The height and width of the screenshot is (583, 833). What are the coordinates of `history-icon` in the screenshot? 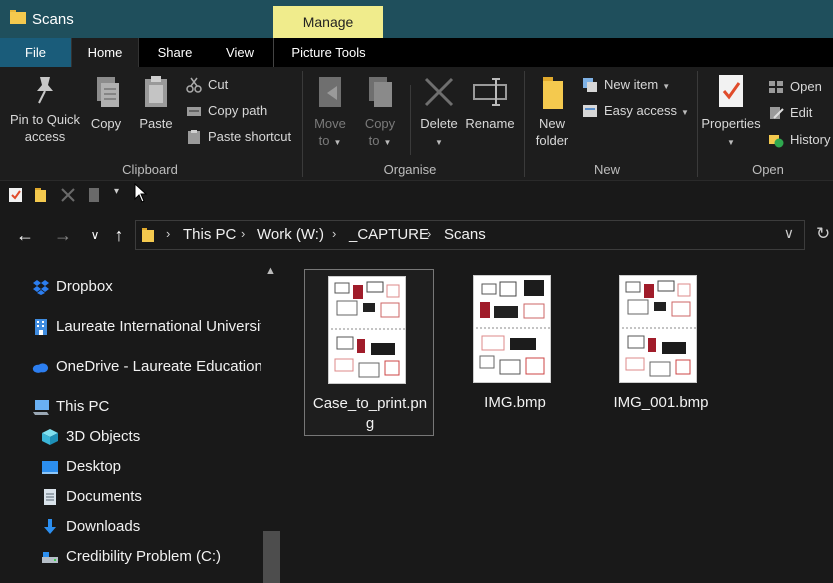 It's located at (776, 141).